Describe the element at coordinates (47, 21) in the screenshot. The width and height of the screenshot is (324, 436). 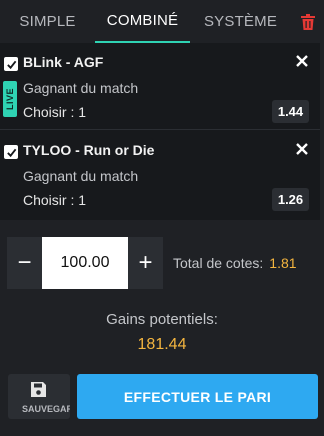
I see `tab-simple: SIMPLE` at that location.